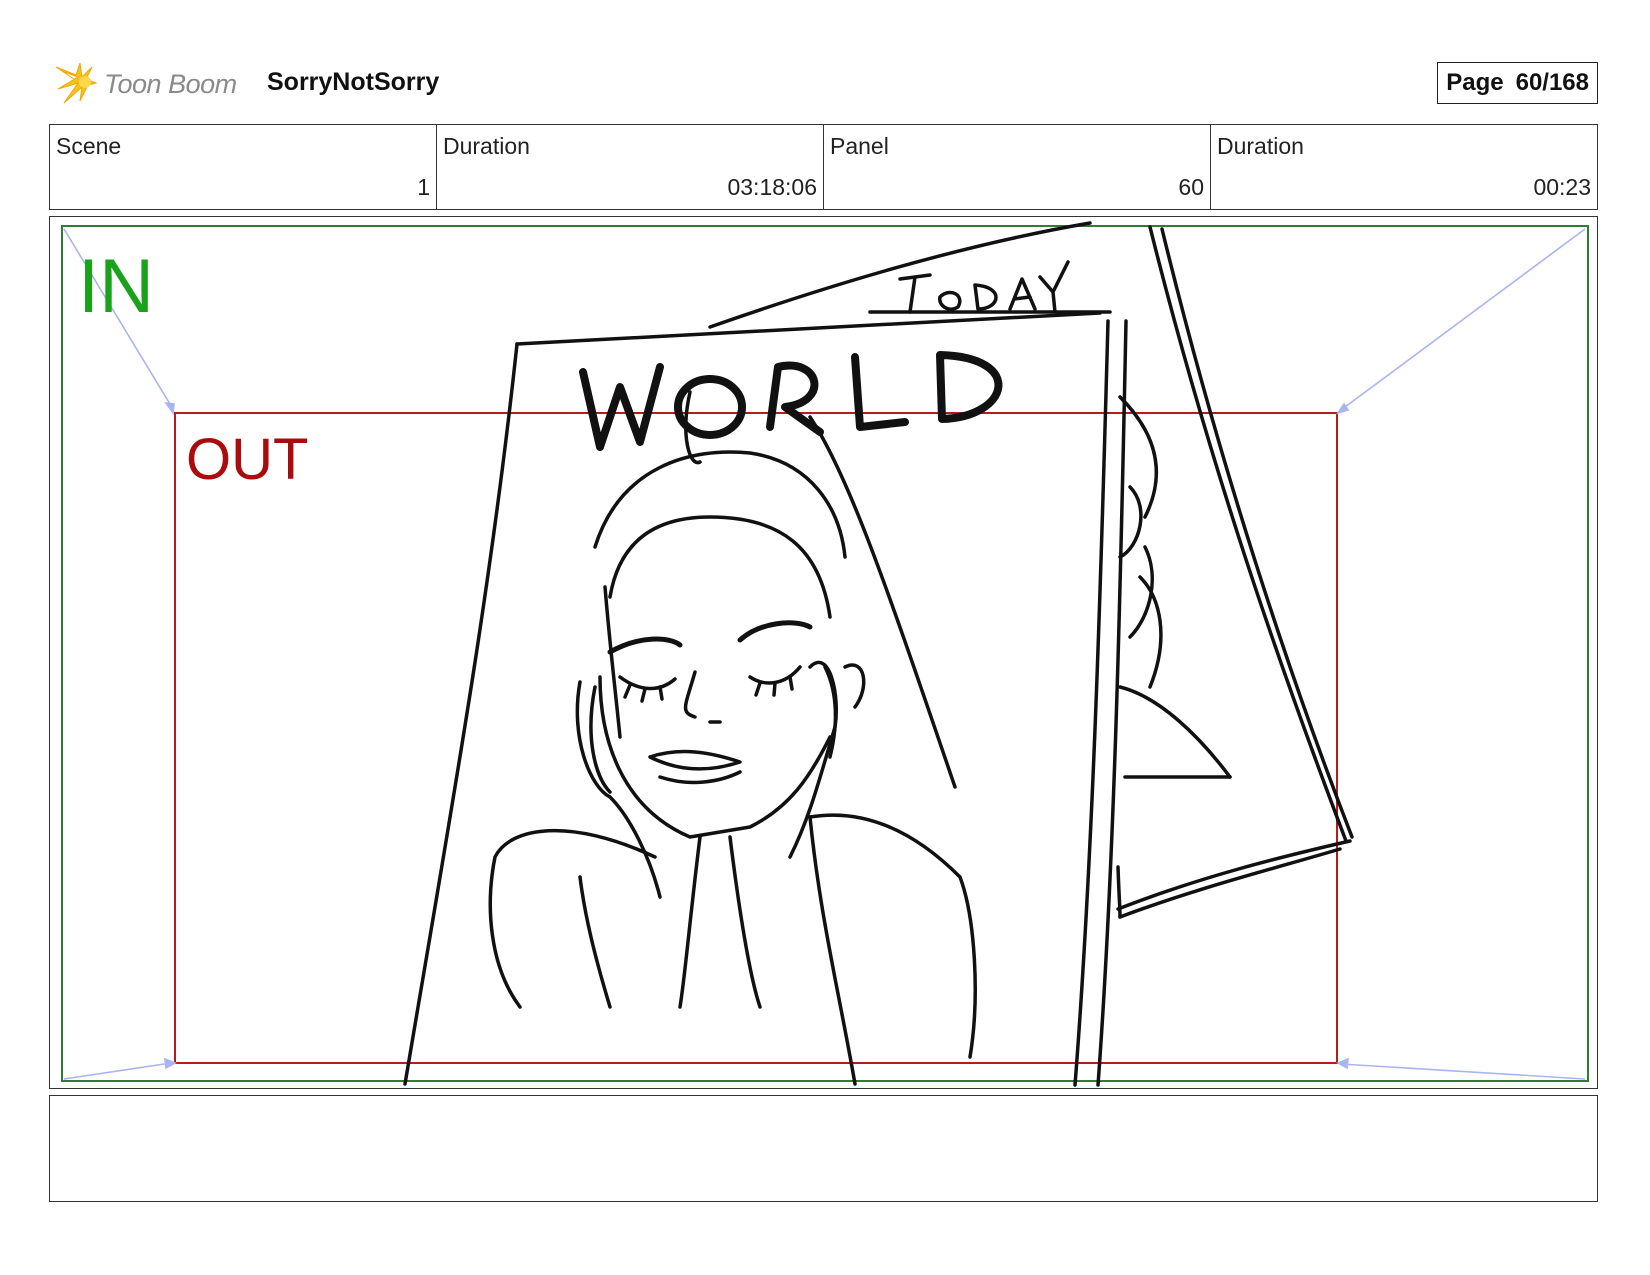 The width and height of the screenshot is (1650, 1275). Describe the element at coordinates (1404, 167) in the screenshot. I see `panel-duration-cell: Duration 00:23` at that location.